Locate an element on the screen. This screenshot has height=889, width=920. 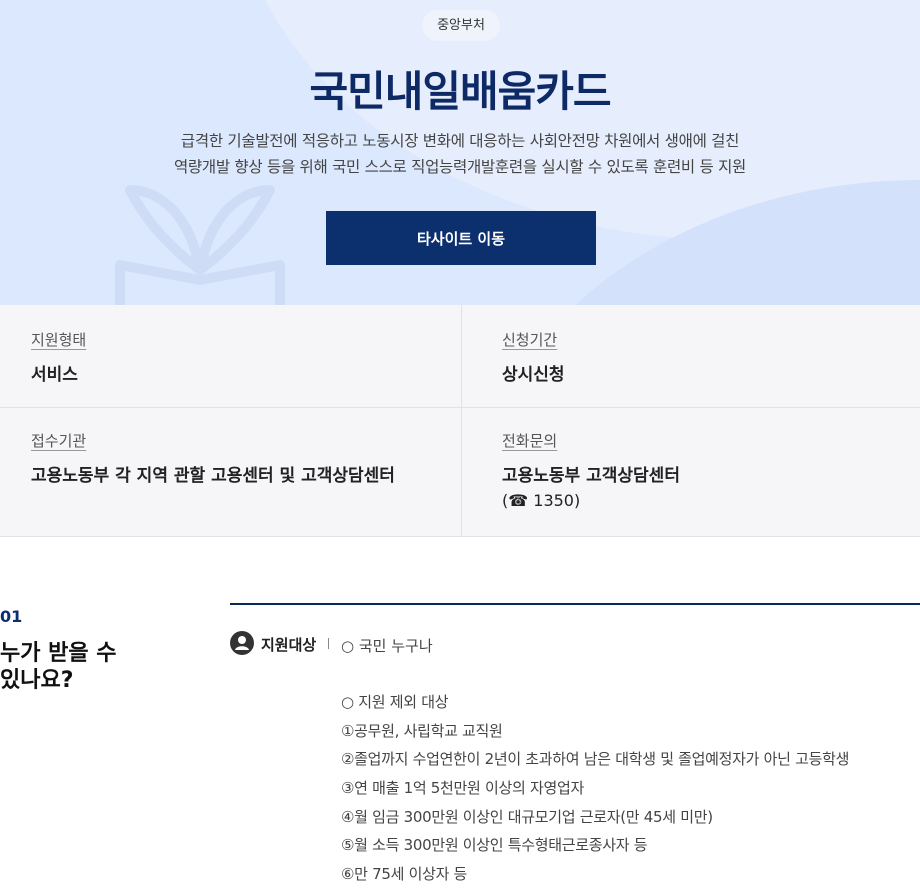
contact-value: 고용노동부 고객상담센터 is located at coordinates (591, 476).